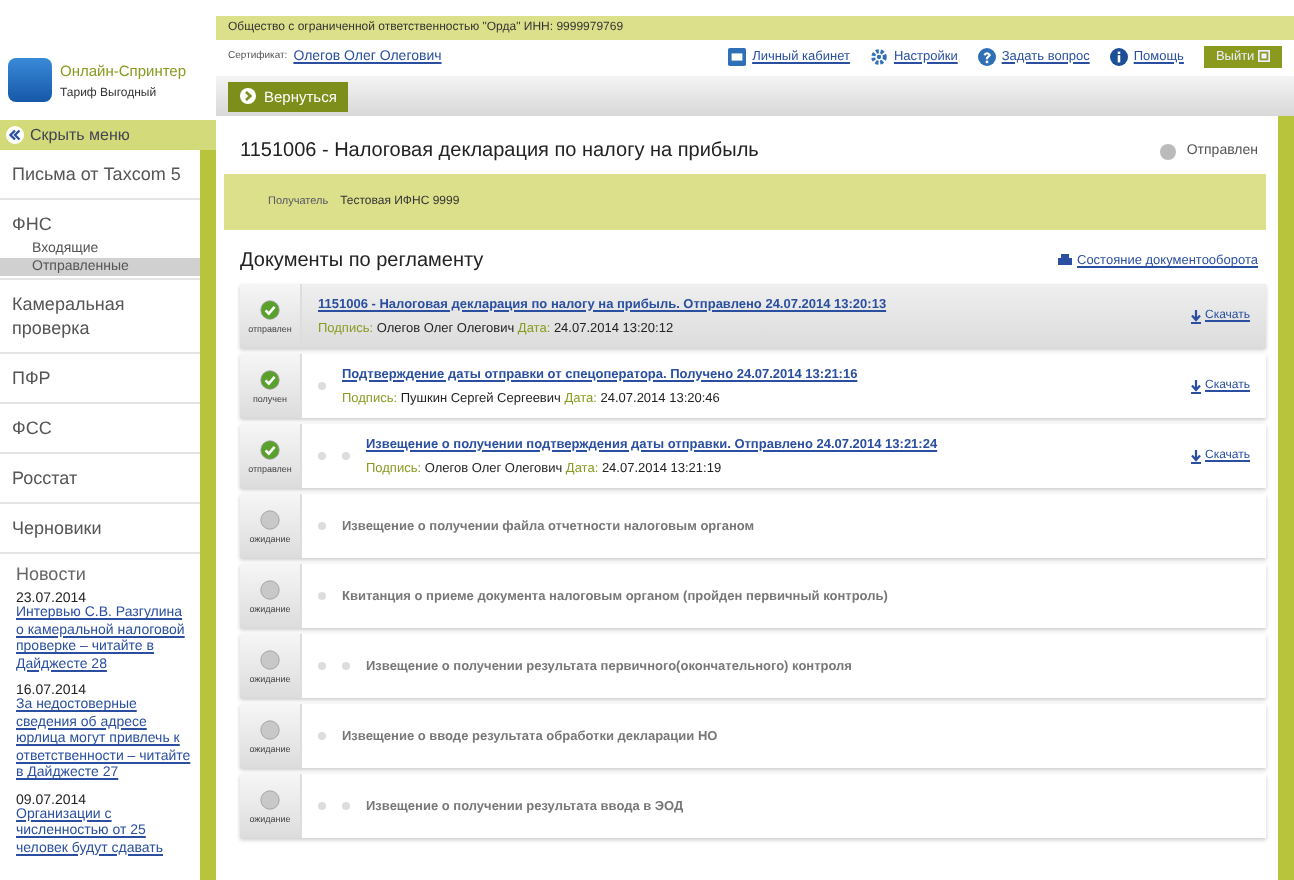  Describe the element at coordinates (1118, 56) in the screenshot. I see `info-icon` at that location.